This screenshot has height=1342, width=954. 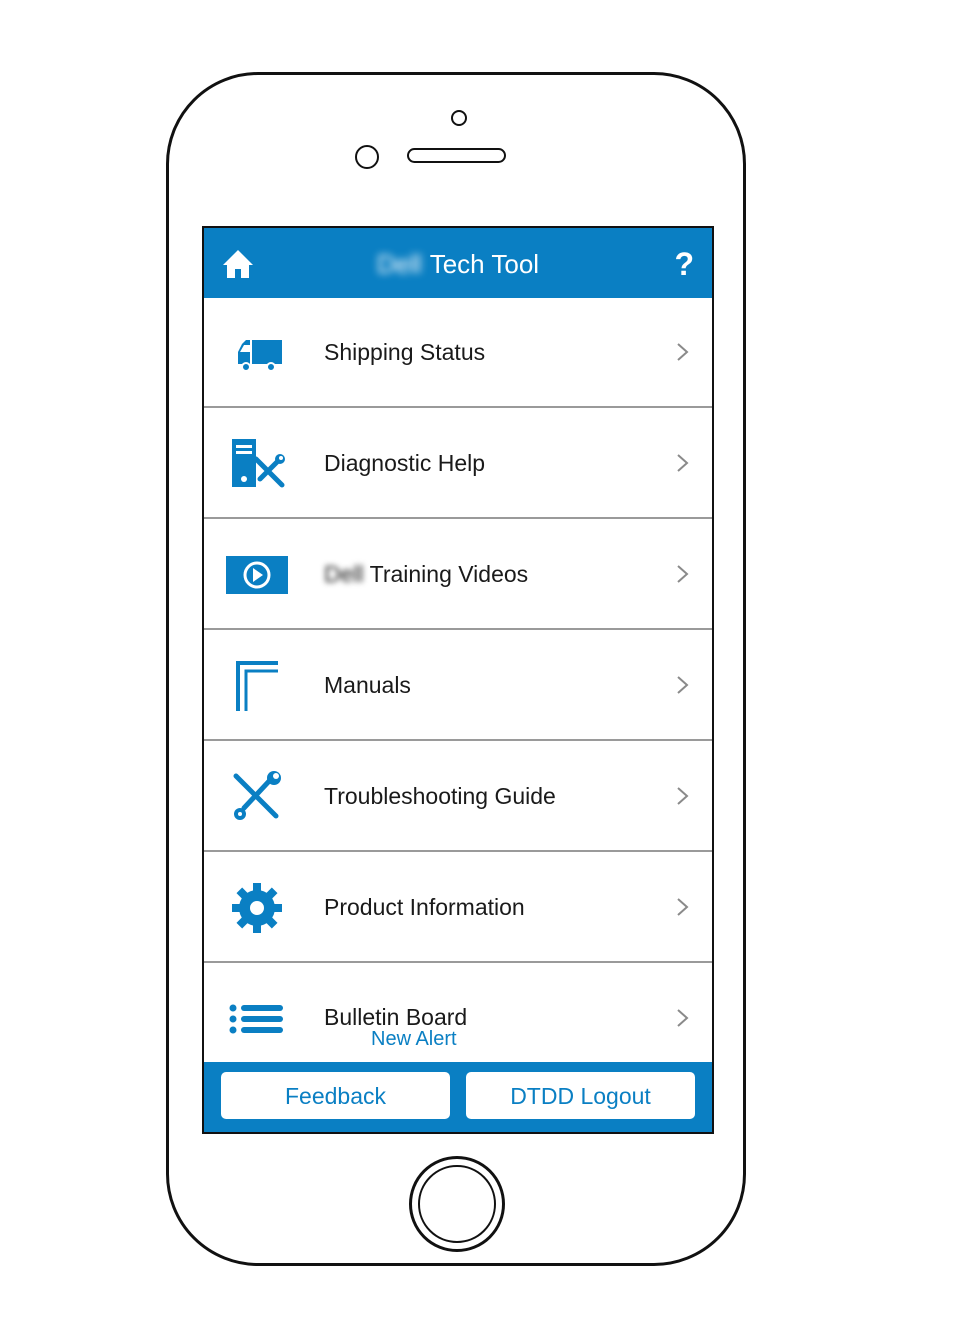 What do you see at coordinates (414, 1039) in the screenshot?
I see `new-alert-label: New Alert` at bounding box center [414, 1039].